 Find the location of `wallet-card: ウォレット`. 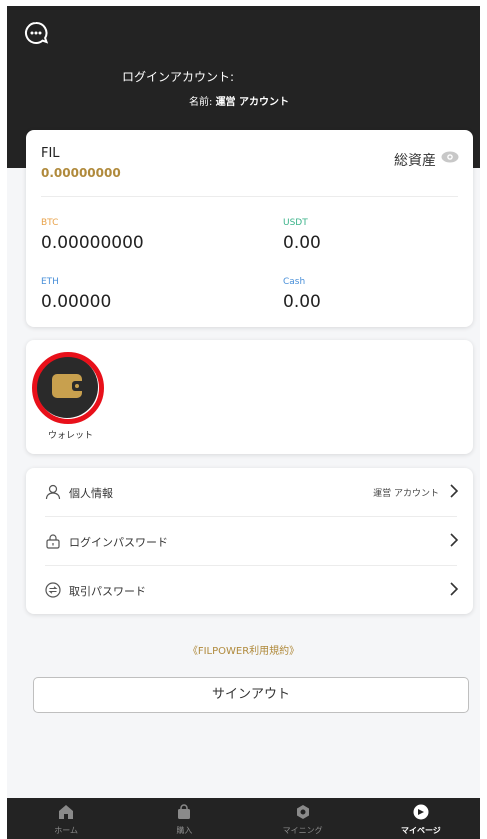

wallet-card: ウォレット is located at coordinates (249, 397).